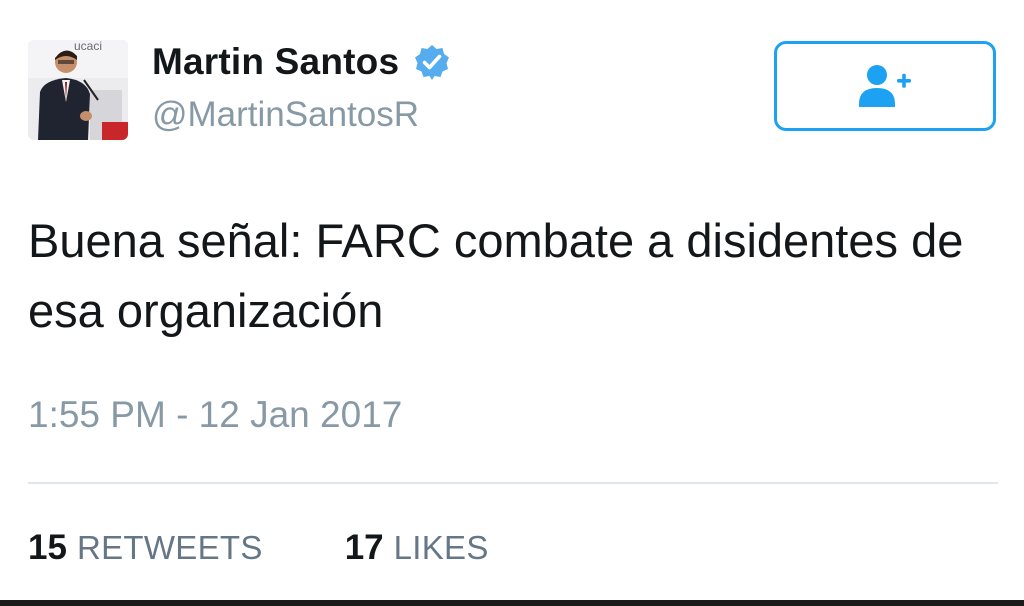 The height and width of the screenshot is (606, 1024). I want to click on user-name-row: Martin Santos, so click(301, 62).